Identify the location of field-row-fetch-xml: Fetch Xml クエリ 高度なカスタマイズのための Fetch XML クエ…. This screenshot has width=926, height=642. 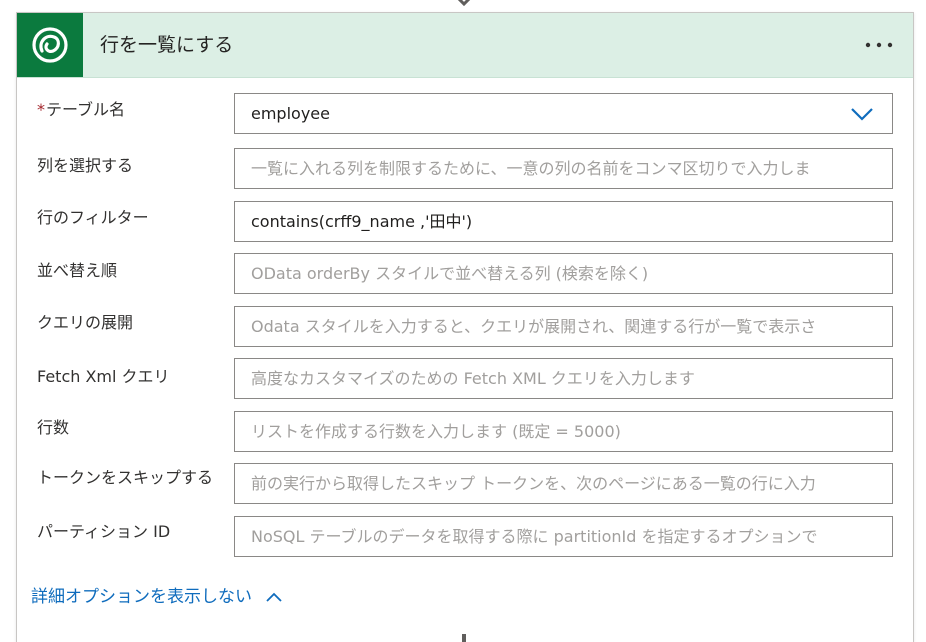
(465, 380).